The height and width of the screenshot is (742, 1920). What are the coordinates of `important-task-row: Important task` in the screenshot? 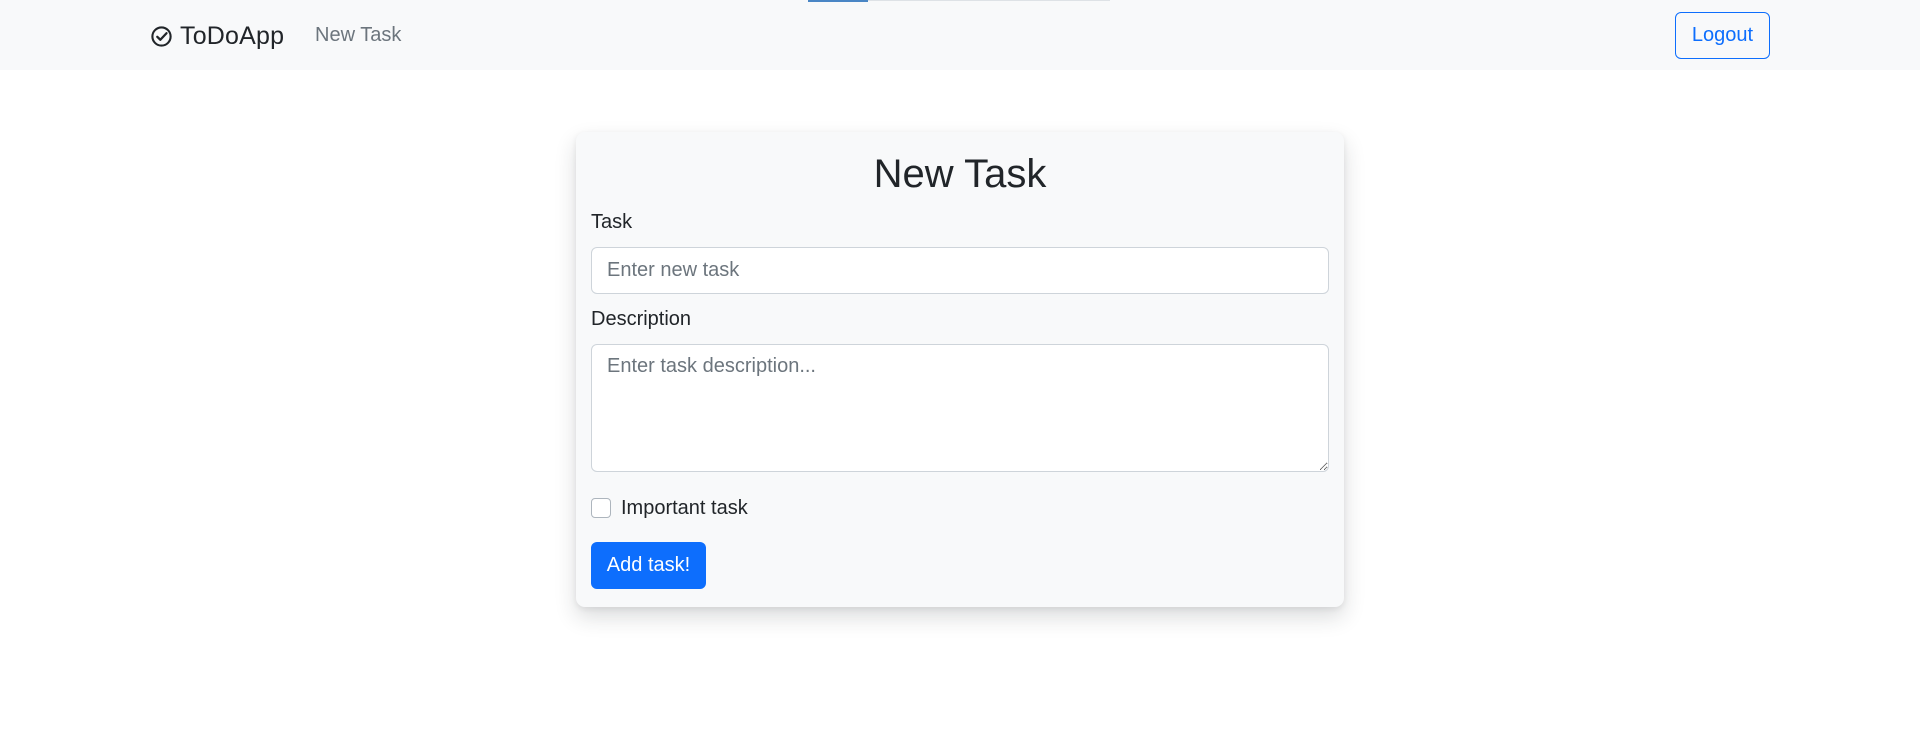 It's located at (669, 508).